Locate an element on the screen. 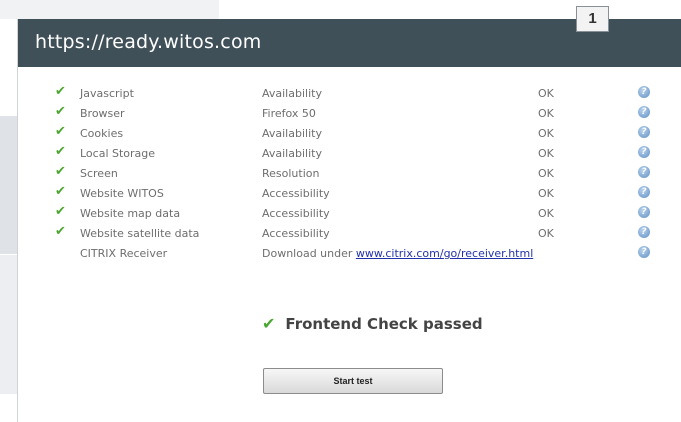 The width and height of the screenshot is (681, 422). check-name: Screen is located at coordinates (99, 173).